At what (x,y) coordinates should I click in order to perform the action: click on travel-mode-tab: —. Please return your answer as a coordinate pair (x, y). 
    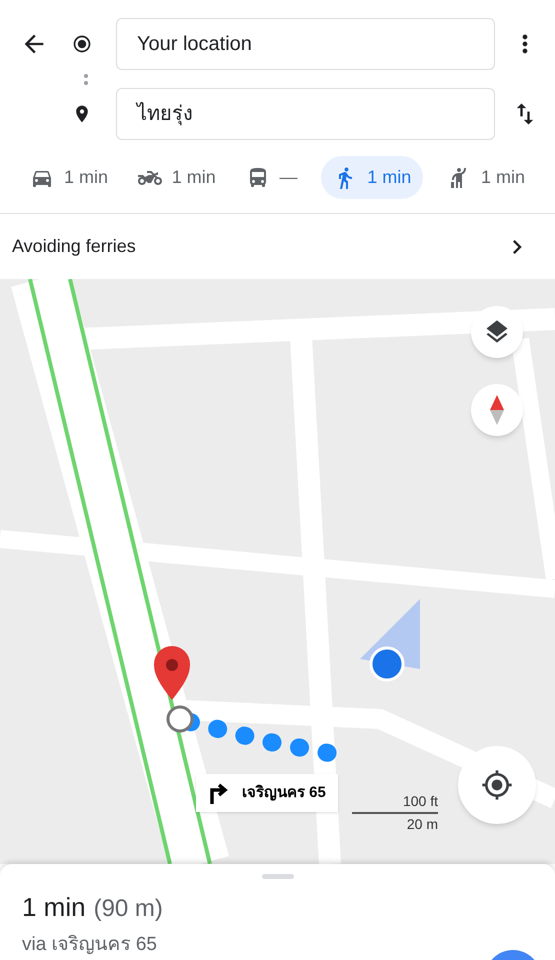
    Looking at the image, I should click on (272, 177).